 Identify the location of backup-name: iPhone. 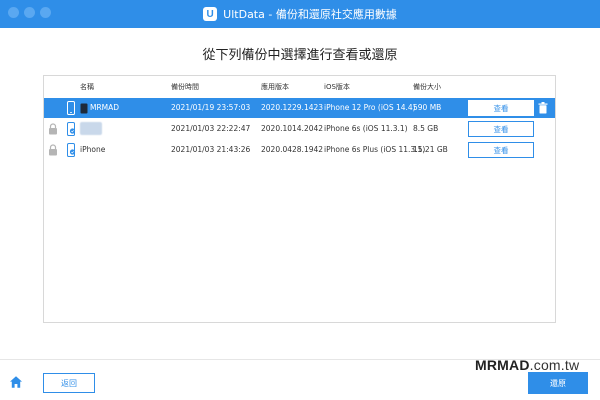
(93, 149).